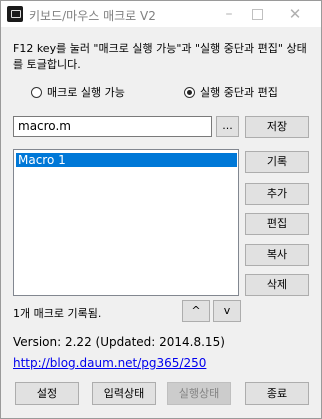 This screenshot has width=322, height=419. What do you see at coordinates (36, 92) in the screenshot?
I see `radio-circle` at bounding box center [36, 92].